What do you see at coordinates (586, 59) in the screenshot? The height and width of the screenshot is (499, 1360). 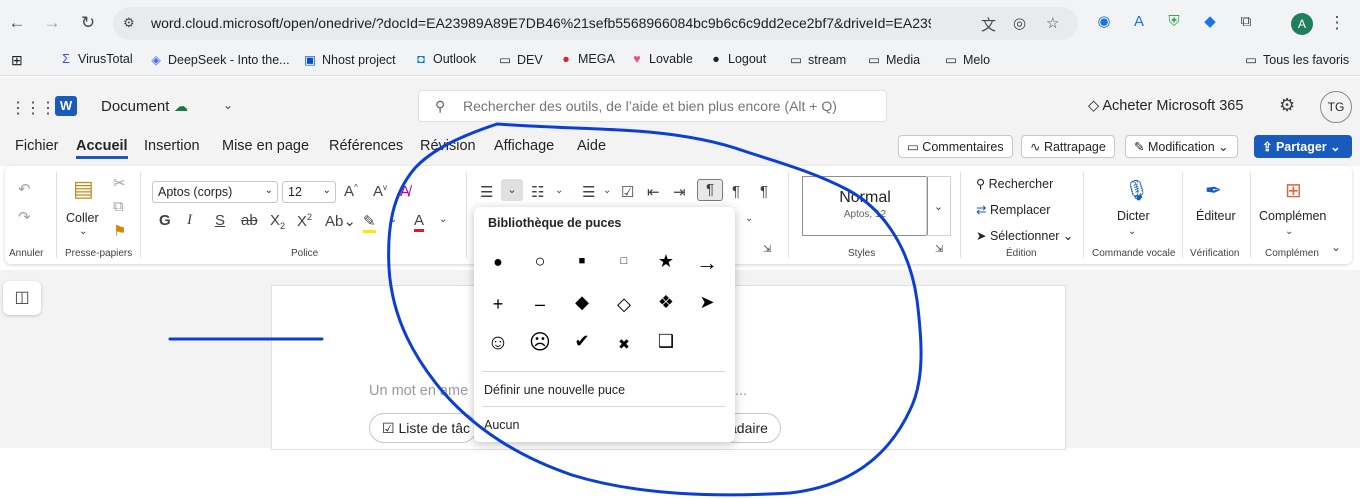 I see `bookmark-mega: ● MEGA` at bounding box center [586, 59].